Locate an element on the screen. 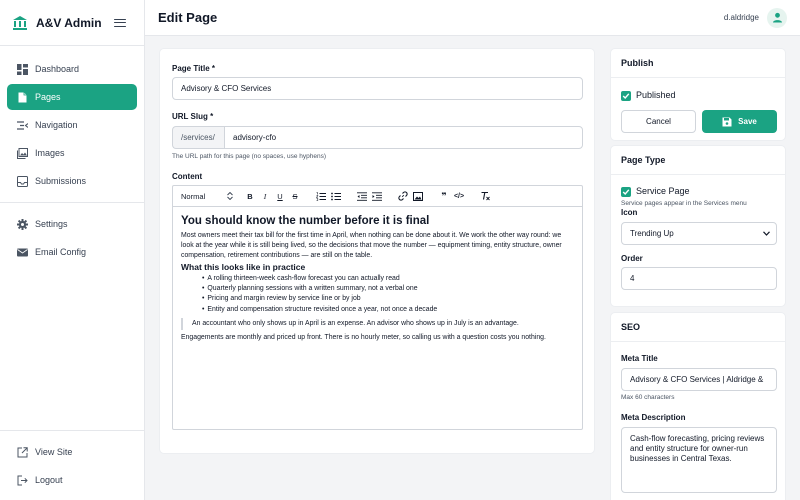 This screenshot has width=800, height=500. sidebar-item-label: Submissions is located at coordinates (61, 181).